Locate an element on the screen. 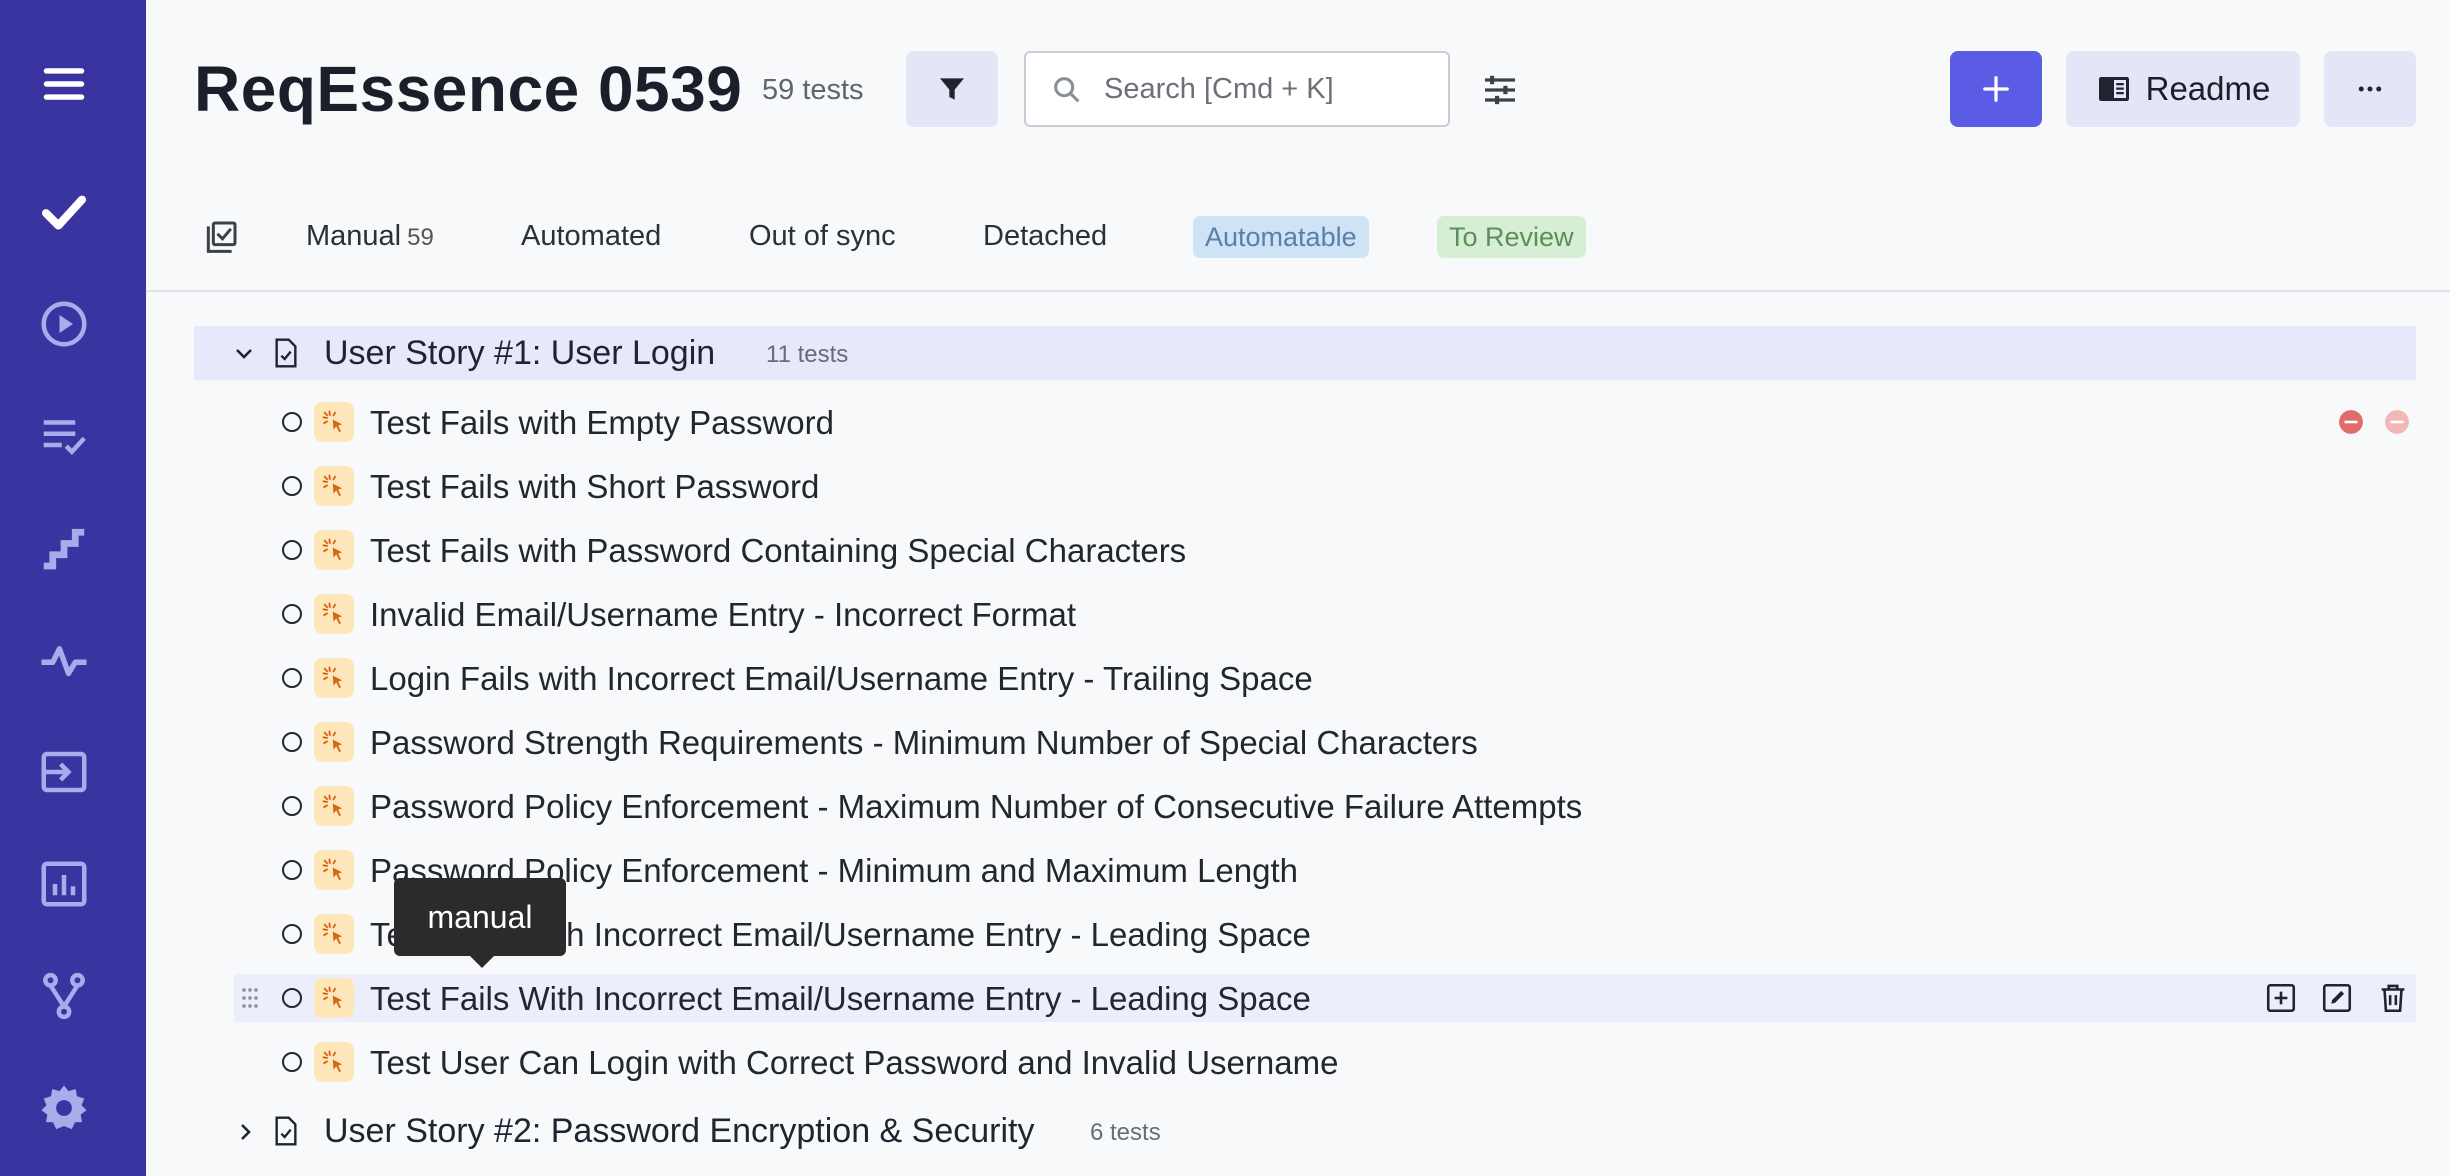 The height and width of the screenshot is (1176, 2450). tab-manual-count: 59 is located at coordinates (420, 237).